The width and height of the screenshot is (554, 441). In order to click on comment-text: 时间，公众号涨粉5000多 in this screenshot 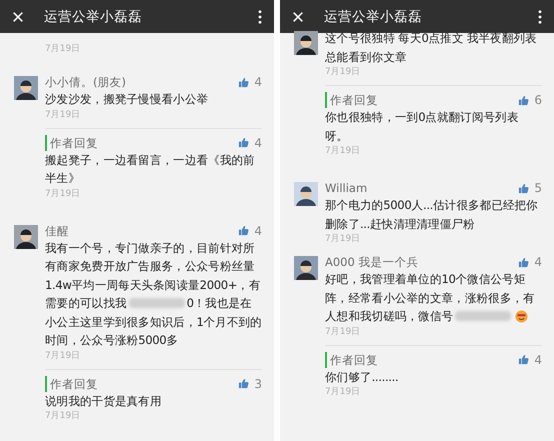, I will do `click(111, 340)`.